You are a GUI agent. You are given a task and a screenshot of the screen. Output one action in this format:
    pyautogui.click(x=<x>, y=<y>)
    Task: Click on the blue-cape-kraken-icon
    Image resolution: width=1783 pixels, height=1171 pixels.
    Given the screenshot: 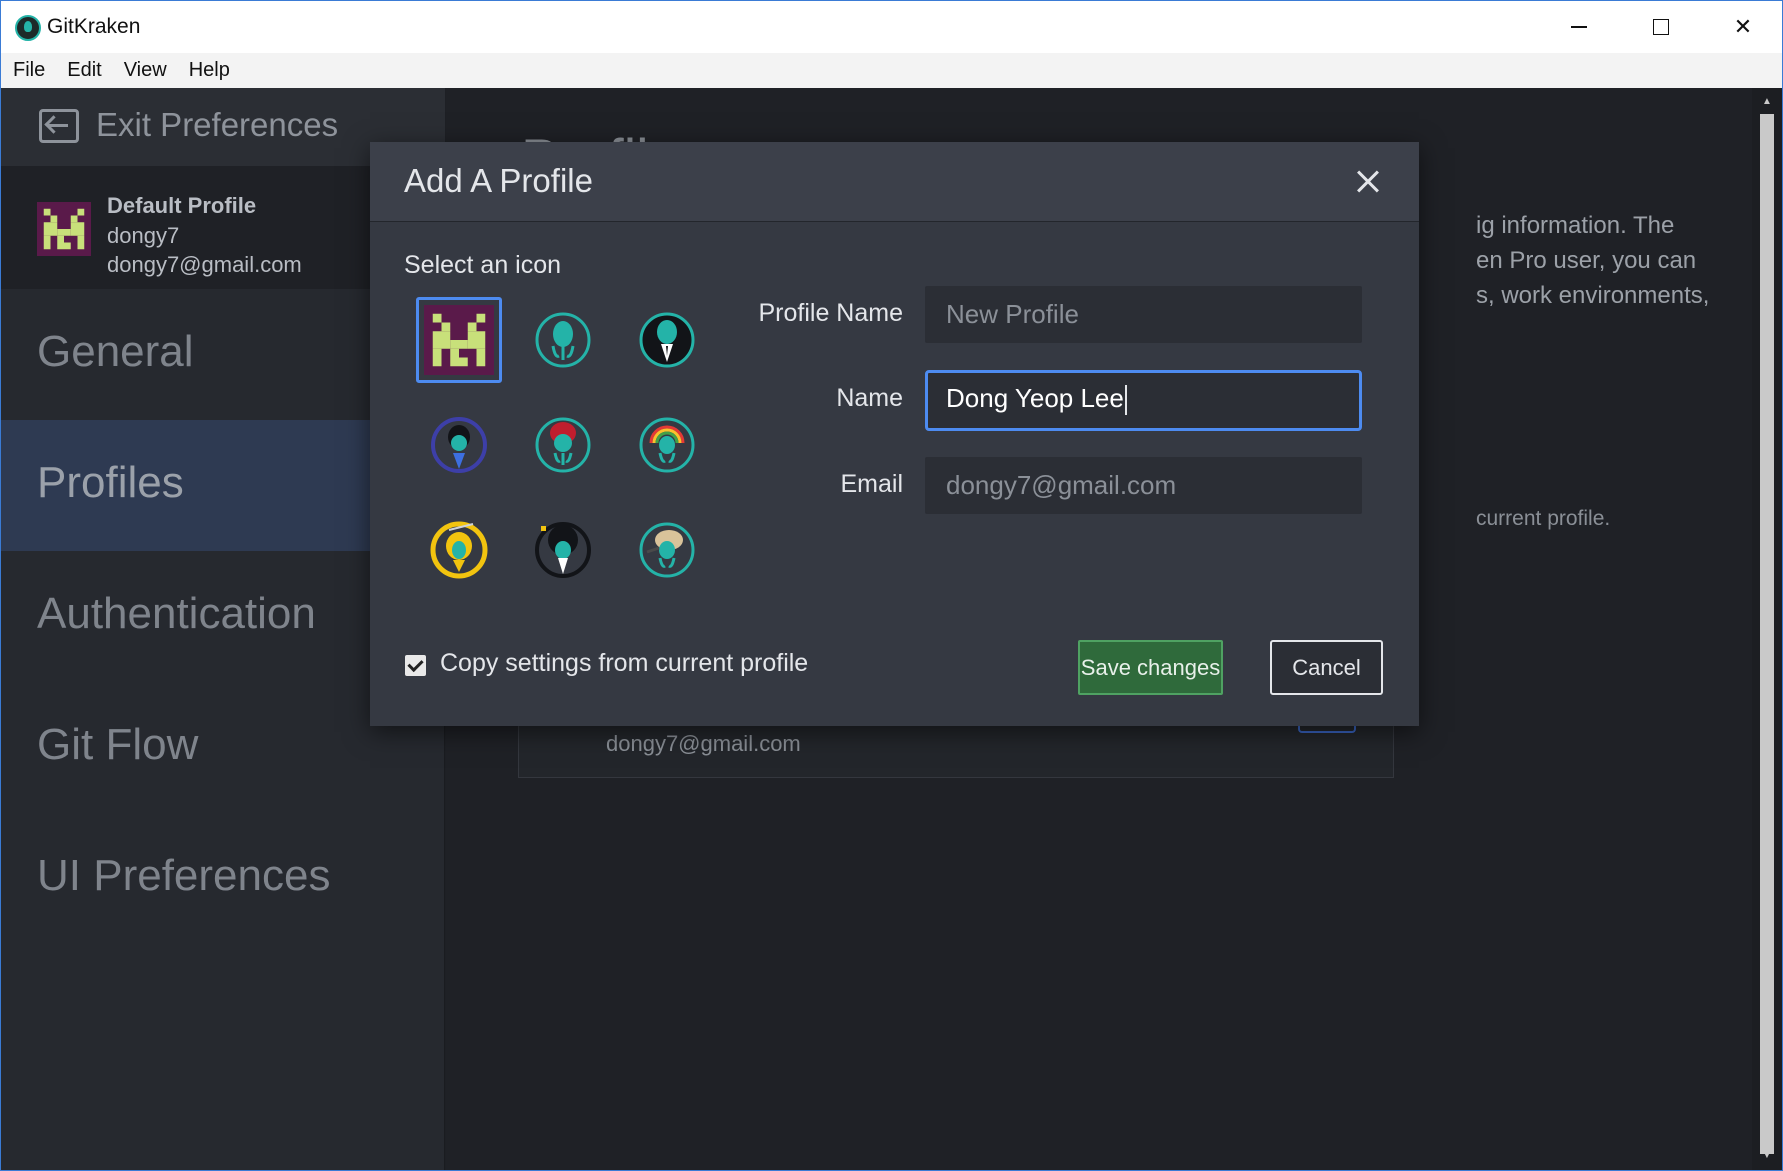 What is the action you would take?
    pyautogui.click(x=459, y=445)
    